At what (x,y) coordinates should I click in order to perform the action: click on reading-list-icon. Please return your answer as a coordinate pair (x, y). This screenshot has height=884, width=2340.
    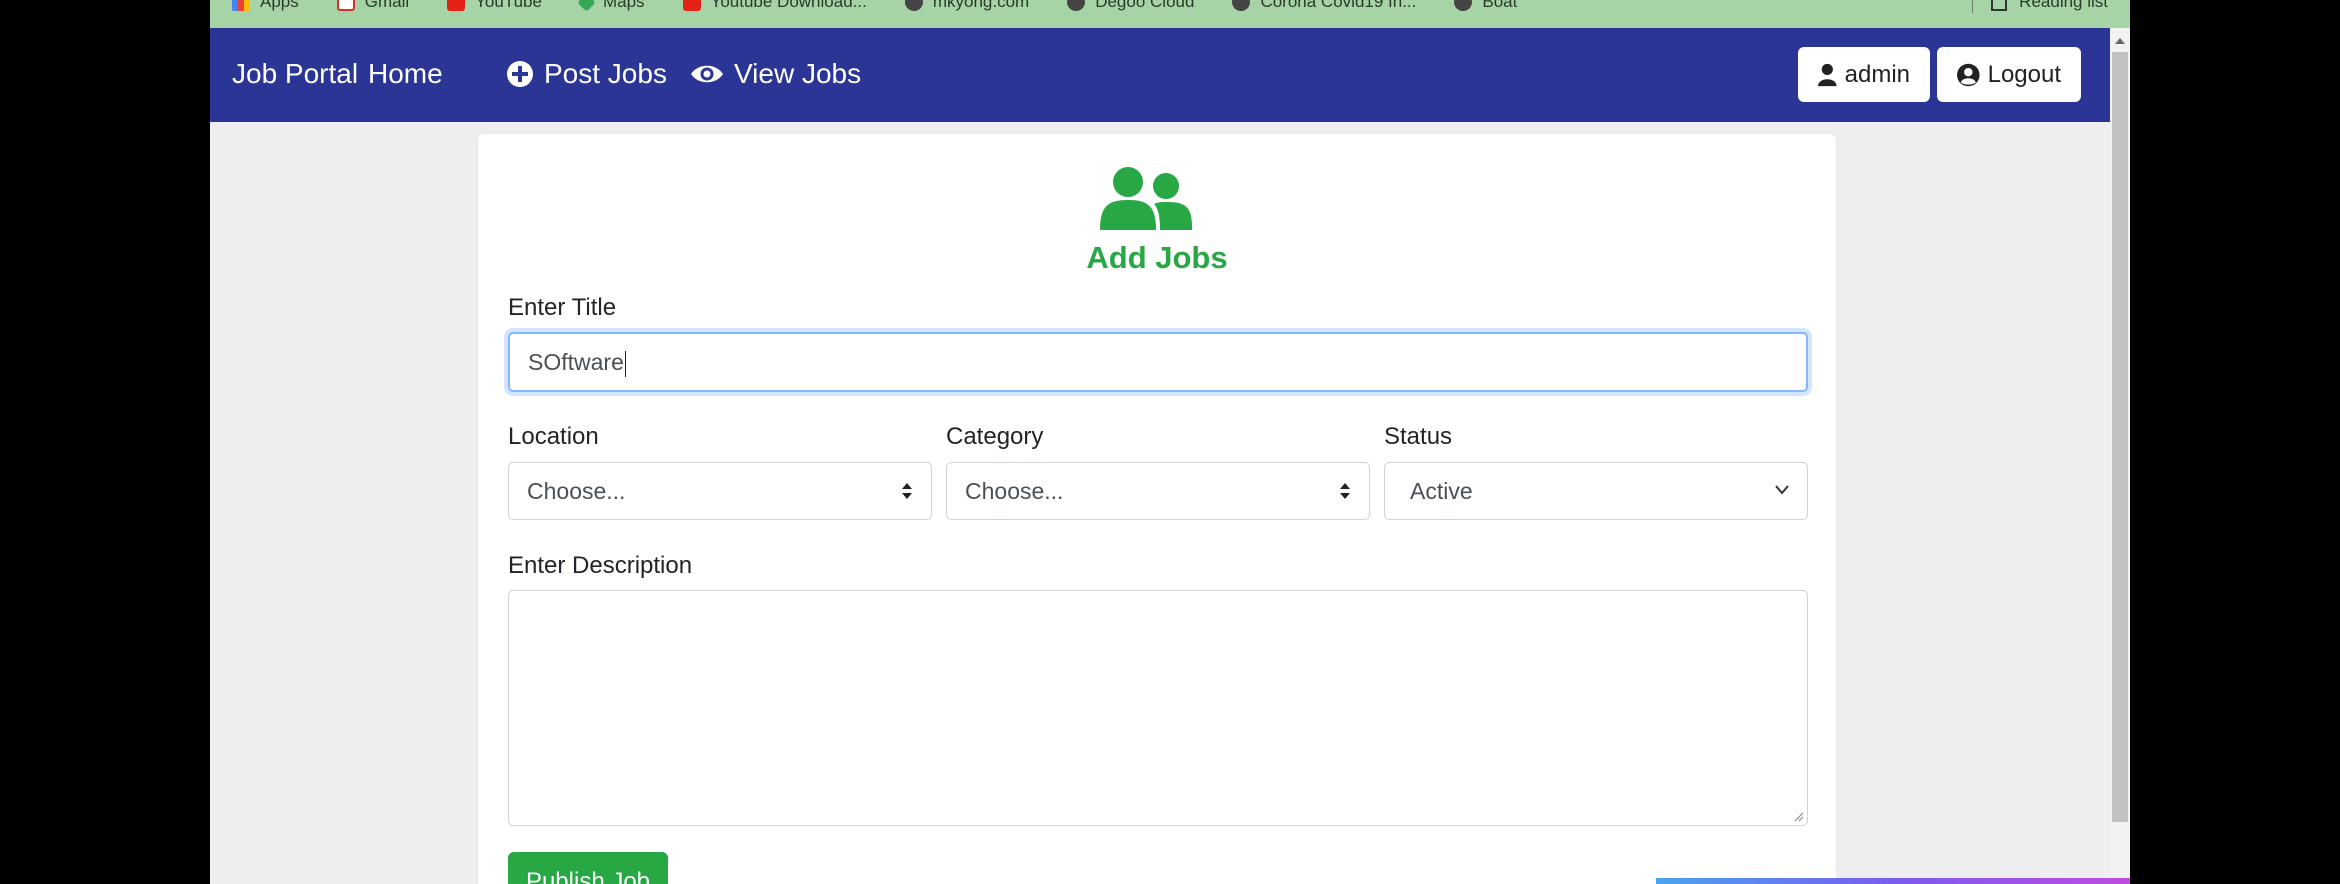
    Looking at the image, I should click on (1999, 5).